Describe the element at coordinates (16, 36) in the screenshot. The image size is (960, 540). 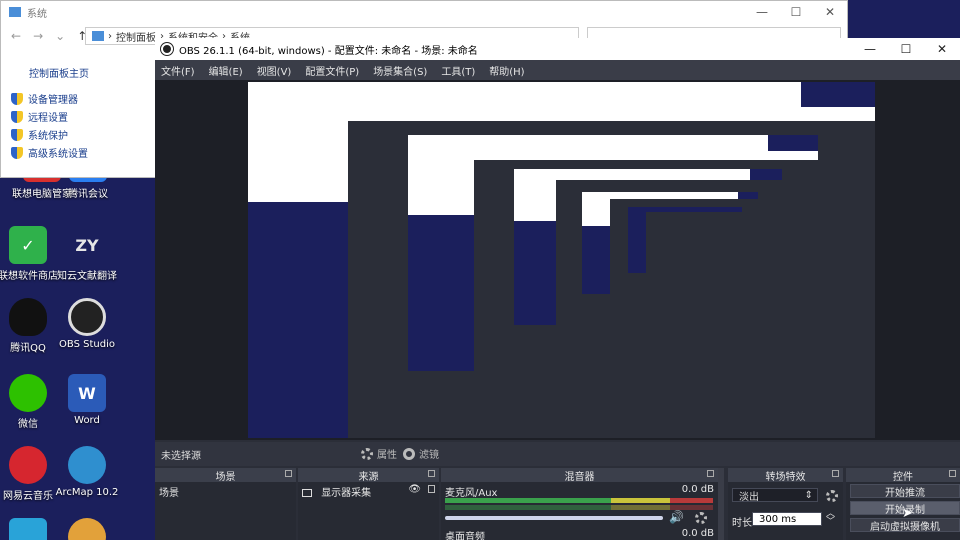
I see `back-arrow-icon: ←` at that location.